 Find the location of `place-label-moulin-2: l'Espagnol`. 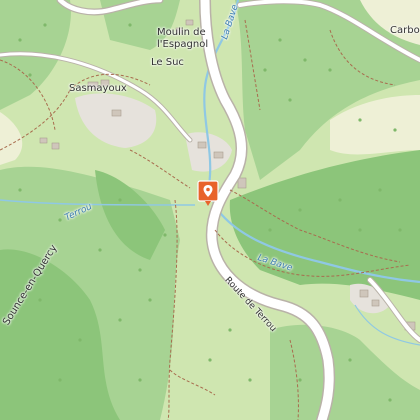

place-label-moulin-2: l'Espagnol is located at coordinates (183, 44).